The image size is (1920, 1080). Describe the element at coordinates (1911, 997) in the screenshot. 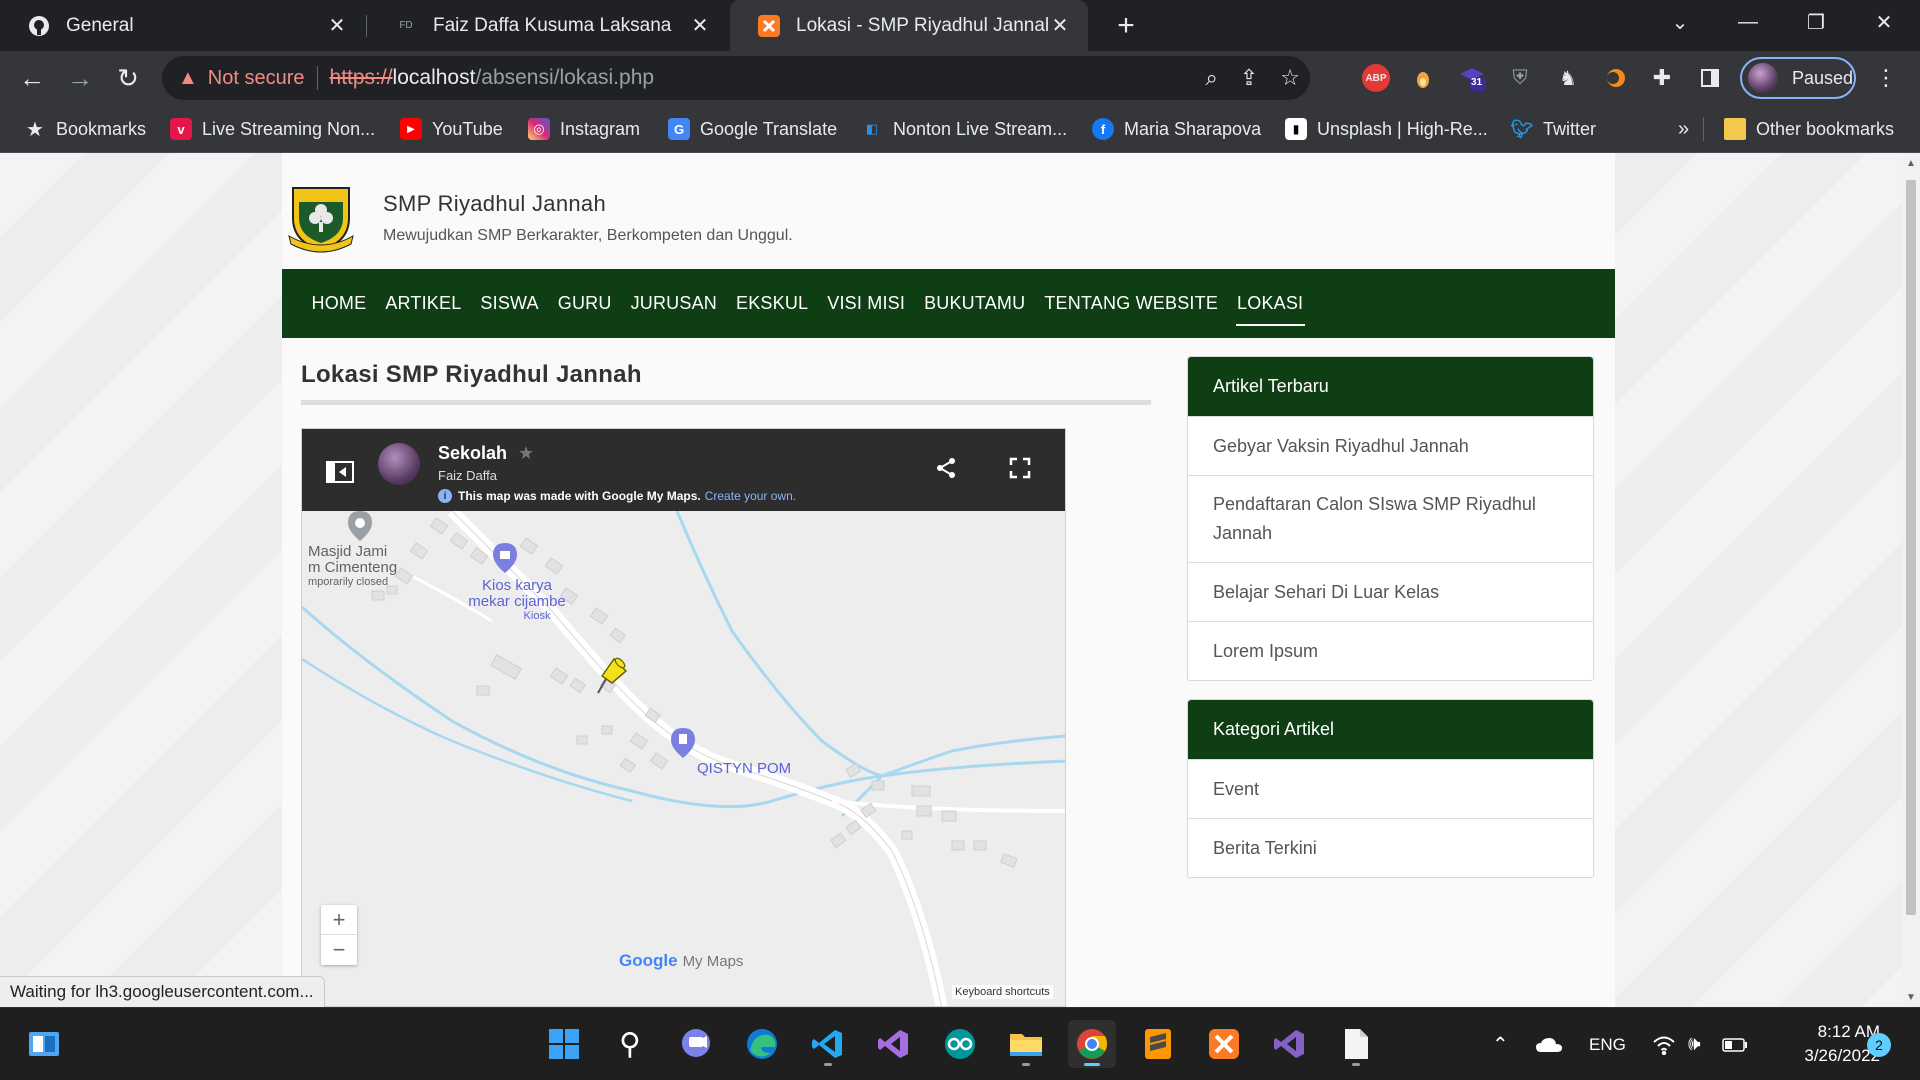

I see `scroll-down-icon: ▼` at that location.